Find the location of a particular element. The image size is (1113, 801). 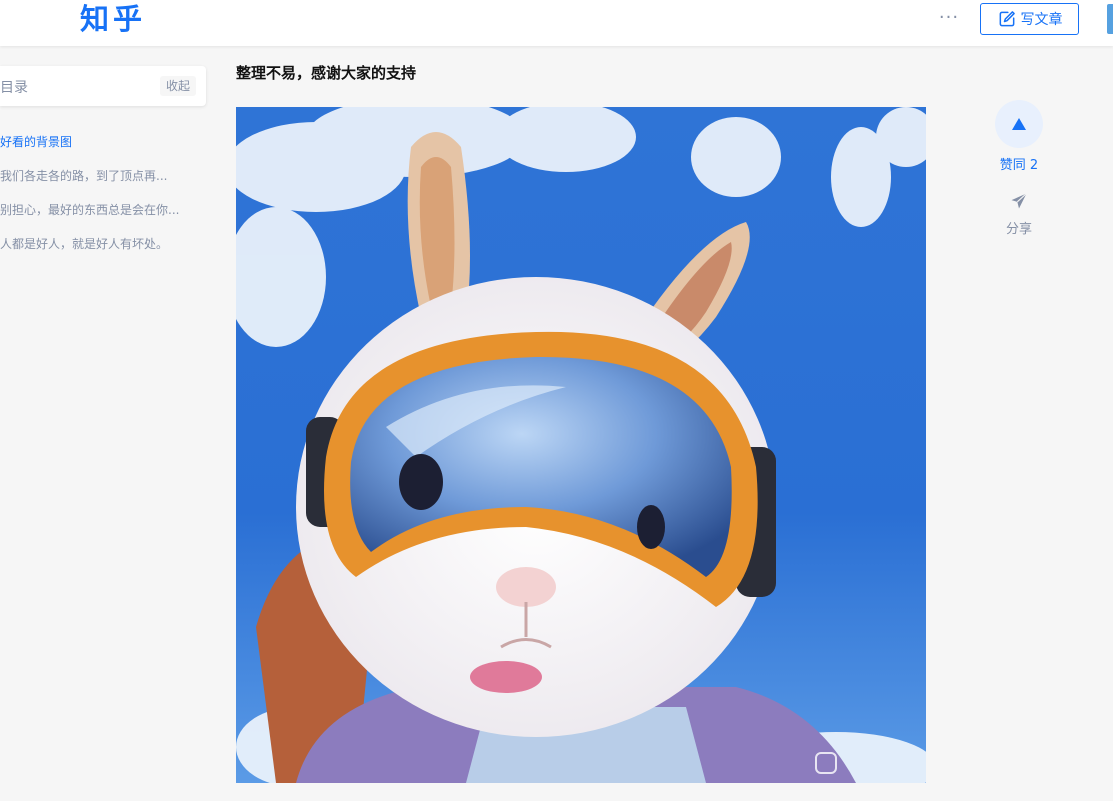

upvote-count-label: 赞同 2 is located at coordinates (1019, 163).